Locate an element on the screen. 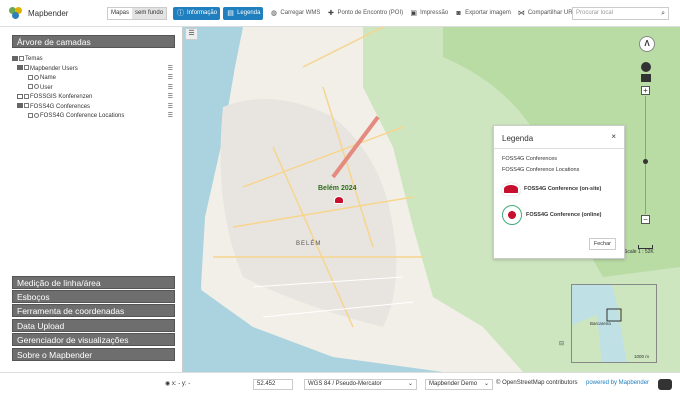 Image resolution: width=680 pixels, height=396 pixels. legend-layer-2: FOSS4G Conference Locations is located at coordinates (541, 170).